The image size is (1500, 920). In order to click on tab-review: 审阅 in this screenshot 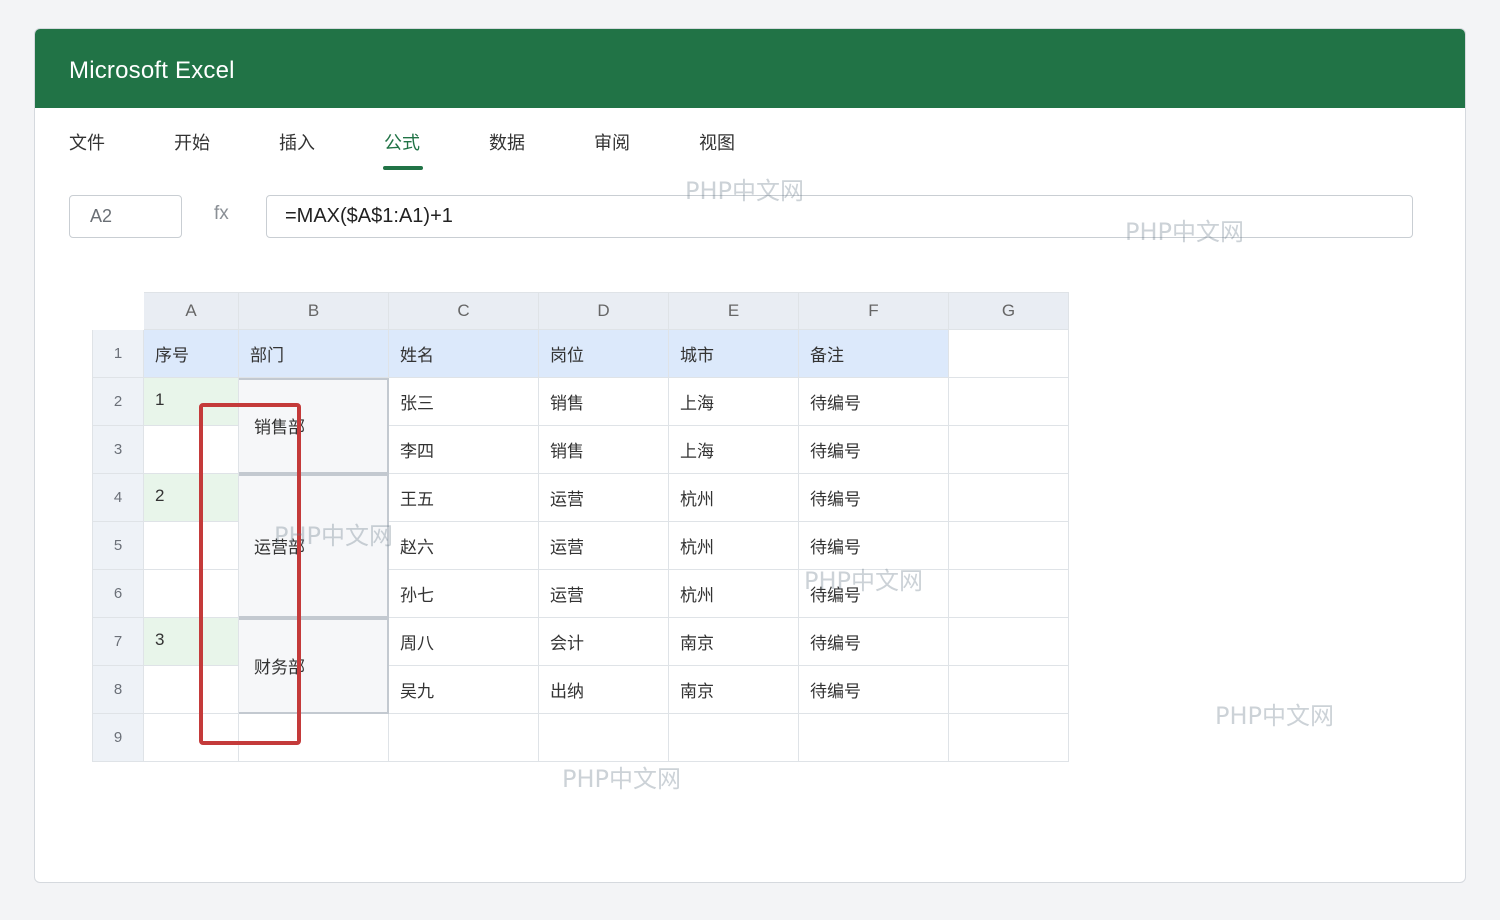, I will do `click(612, 144)`.